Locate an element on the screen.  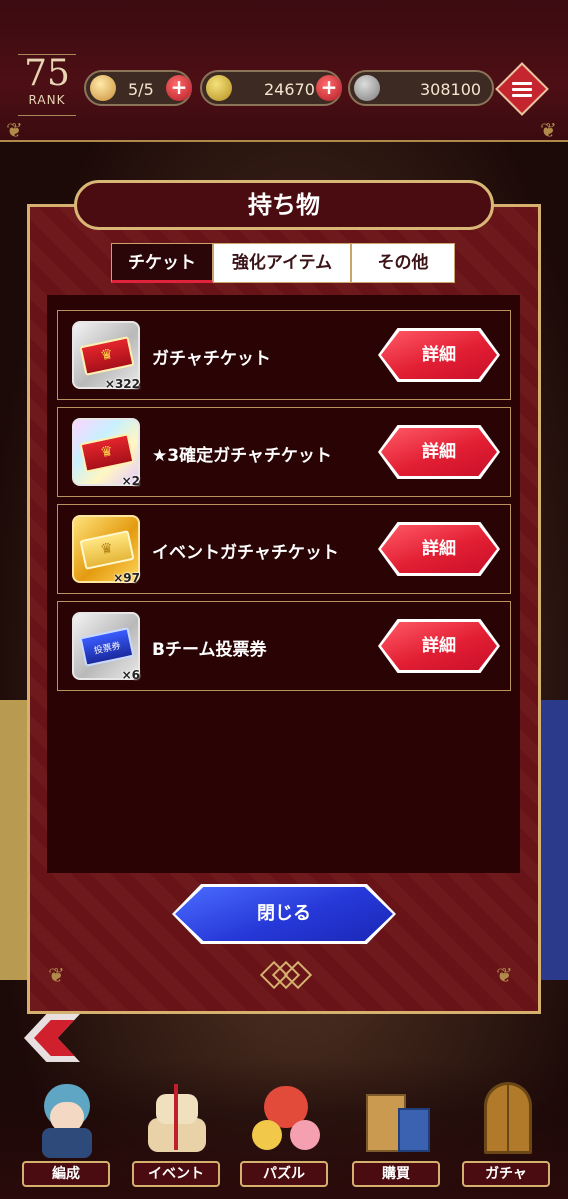
vote-ticket-icon: 投票券 ×6 is located at coordinates (106, 647).